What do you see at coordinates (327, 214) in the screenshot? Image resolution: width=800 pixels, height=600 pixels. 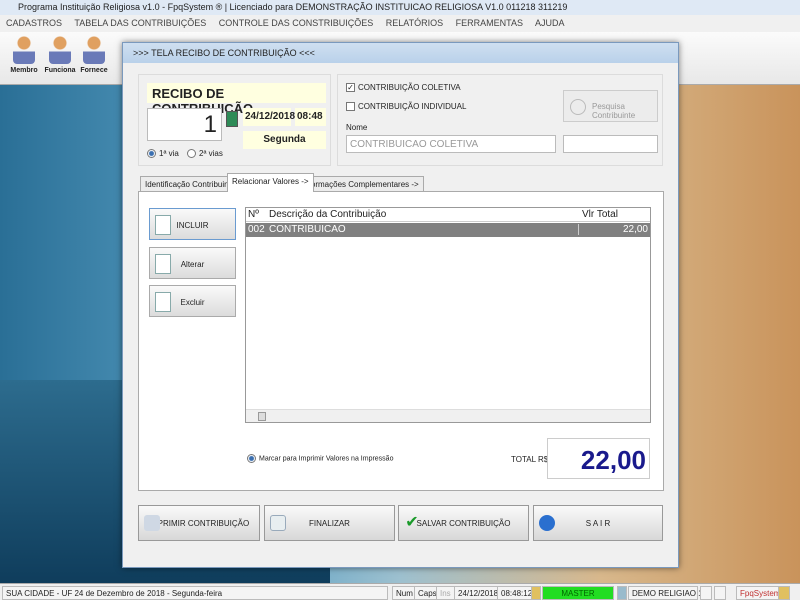 I see `header-descricao: Descrição da Contribuição` at bounding box center [327, 214].